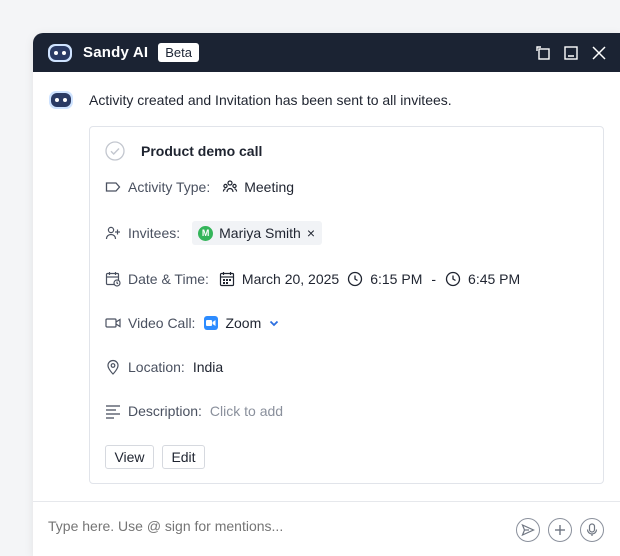 The width and height of the screenshot is (620, 556). I want to click on add-user-icon, so click(113, 233).